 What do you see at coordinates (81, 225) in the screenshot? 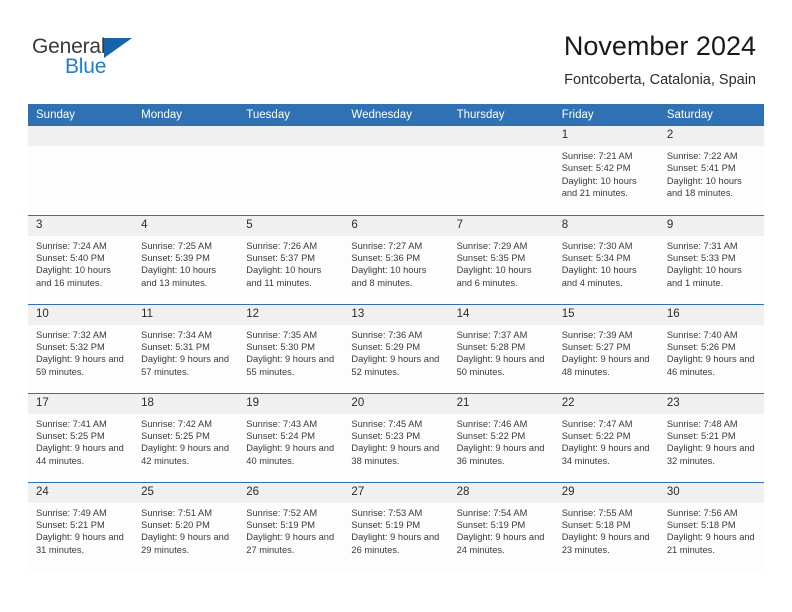
I see `day-number: 3` at bounding box center [81, 225].